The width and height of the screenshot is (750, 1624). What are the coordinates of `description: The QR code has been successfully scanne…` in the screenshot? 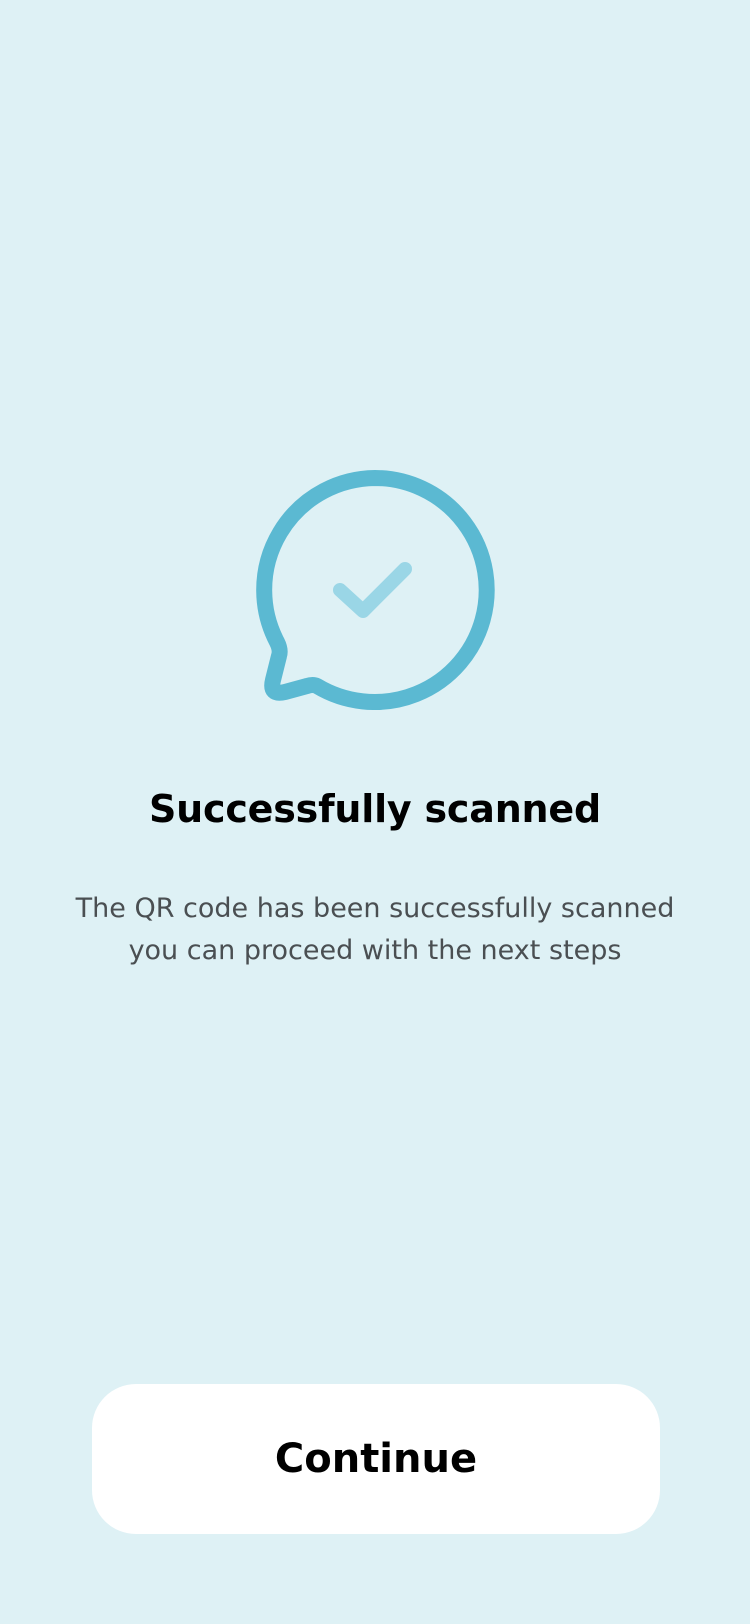 It's located at (375, 930).